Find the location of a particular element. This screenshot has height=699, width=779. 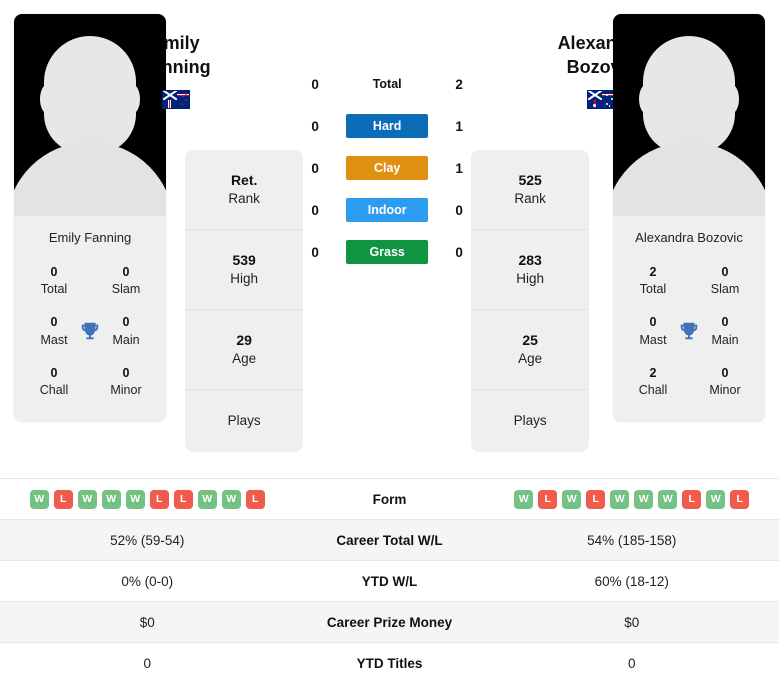

titles-total-left: 0 Total is located at coordinates (54, 280).